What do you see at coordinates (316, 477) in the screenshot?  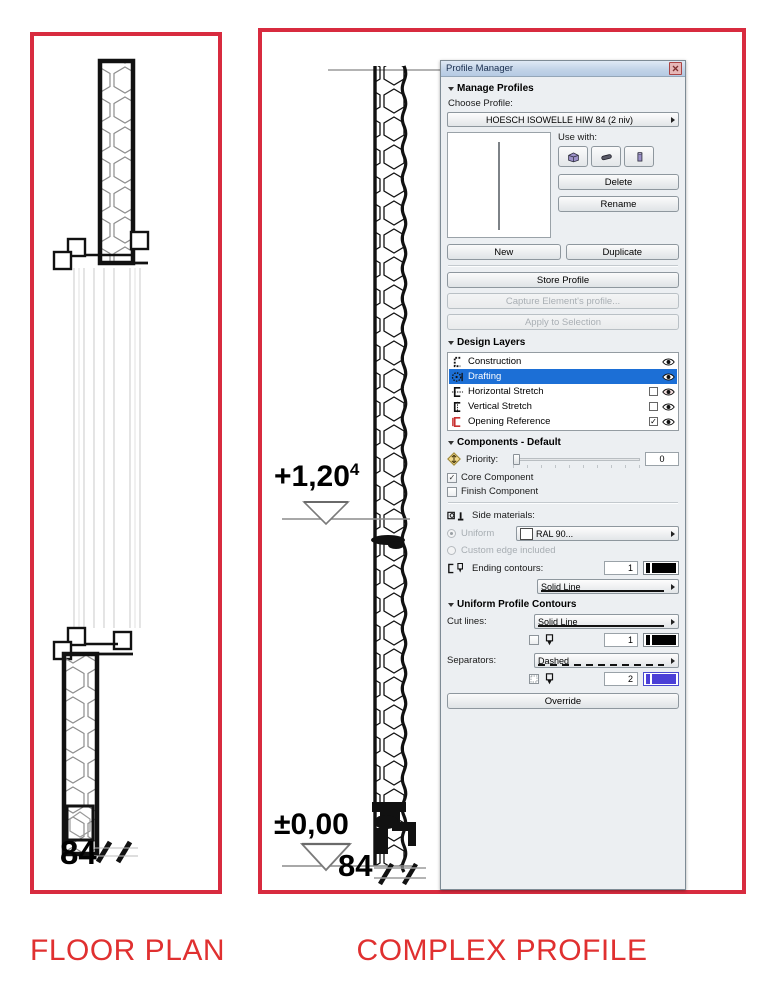 I see `upper-level-label: +1,204` at bounding box center [316, 477].